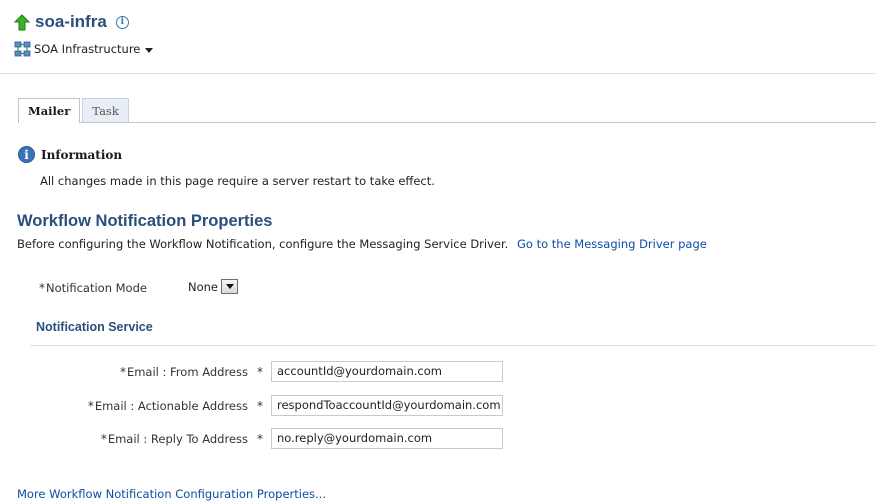 The width and height of the screenshot is (876, 501). Describe the element at coordinates (203, 286) in the screenshot. I see `notification-mode-value: None` at that location.